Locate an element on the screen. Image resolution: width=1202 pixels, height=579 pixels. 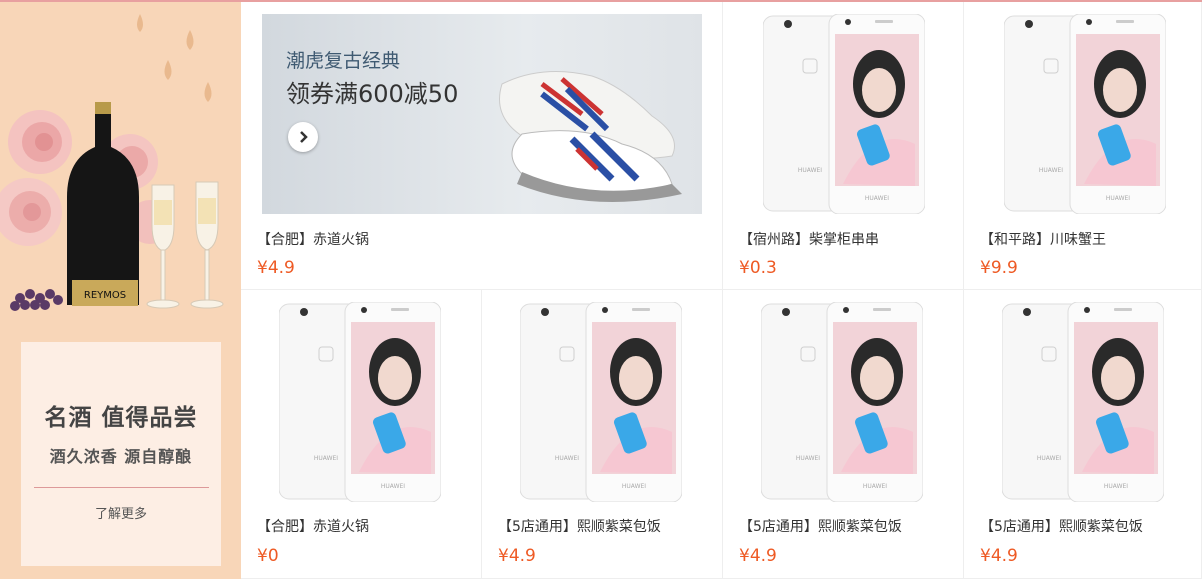
bottle-label-text: REYMOS is located at coordinates (105, 295).